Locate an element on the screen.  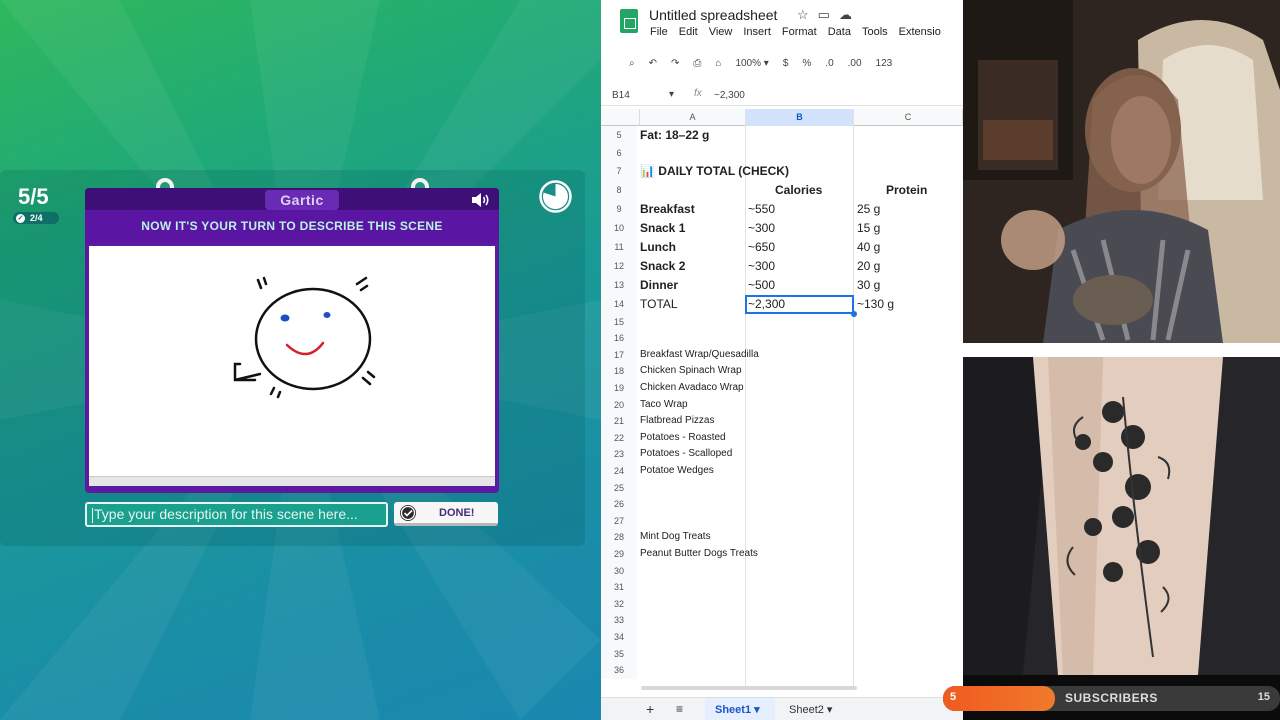
row-number: 8 is located at coordinates (619, 190).